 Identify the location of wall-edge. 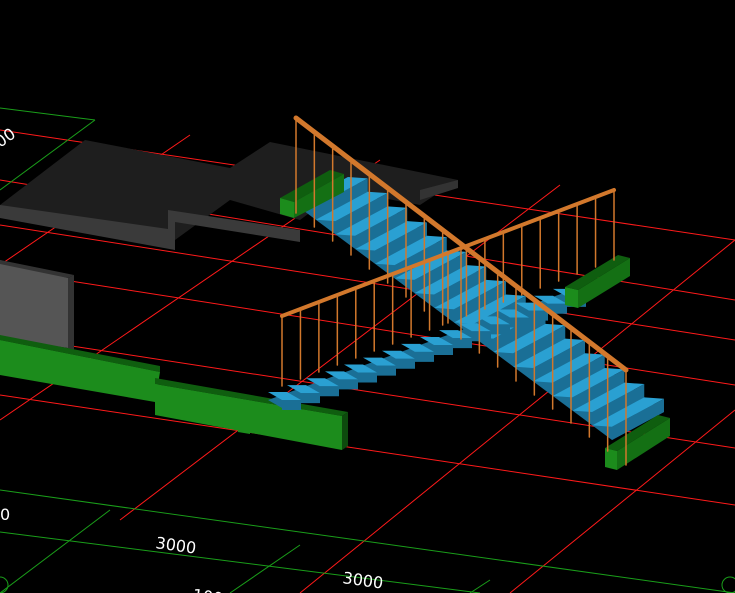
(71, 313).